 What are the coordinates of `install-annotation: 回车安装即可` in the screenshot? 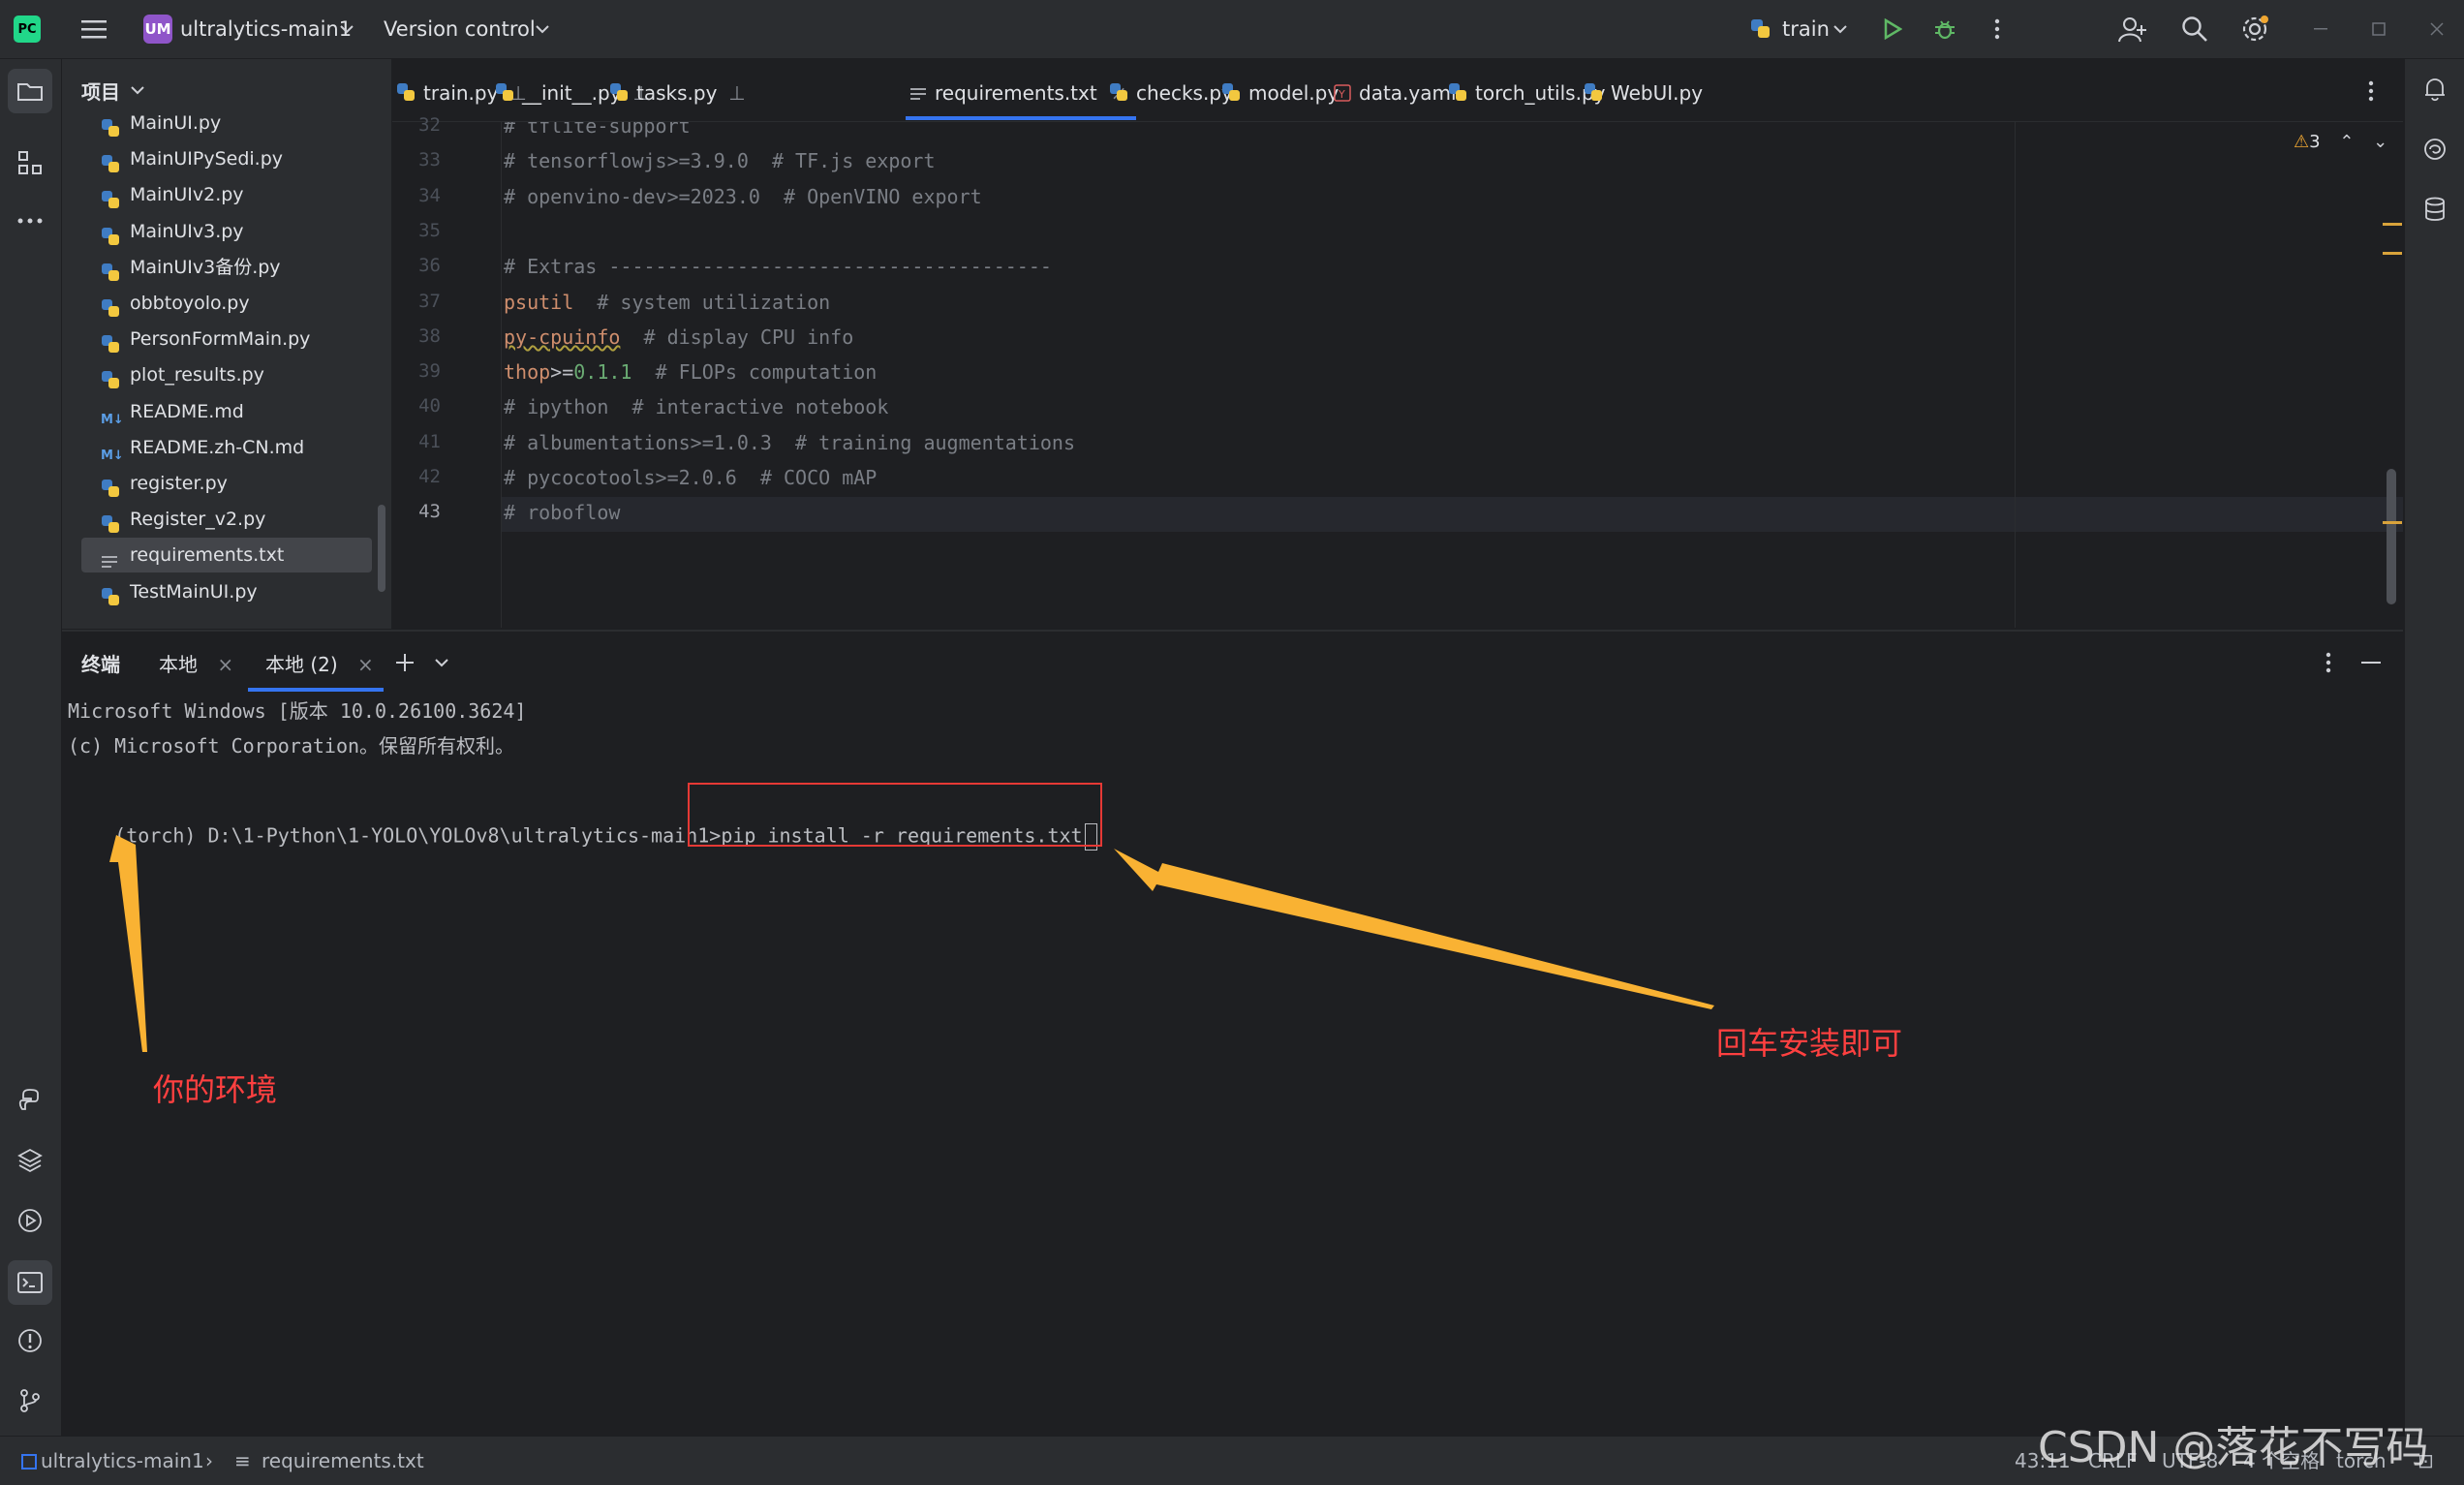 It's located at (1810, 1043).